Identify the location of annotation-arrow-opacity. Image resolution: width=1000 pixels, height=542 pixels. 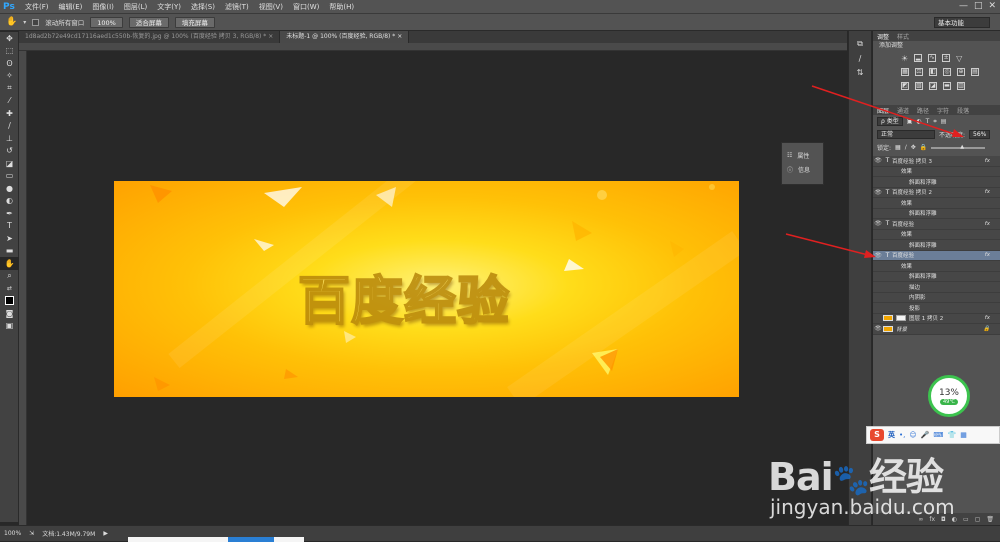
(886, 111).